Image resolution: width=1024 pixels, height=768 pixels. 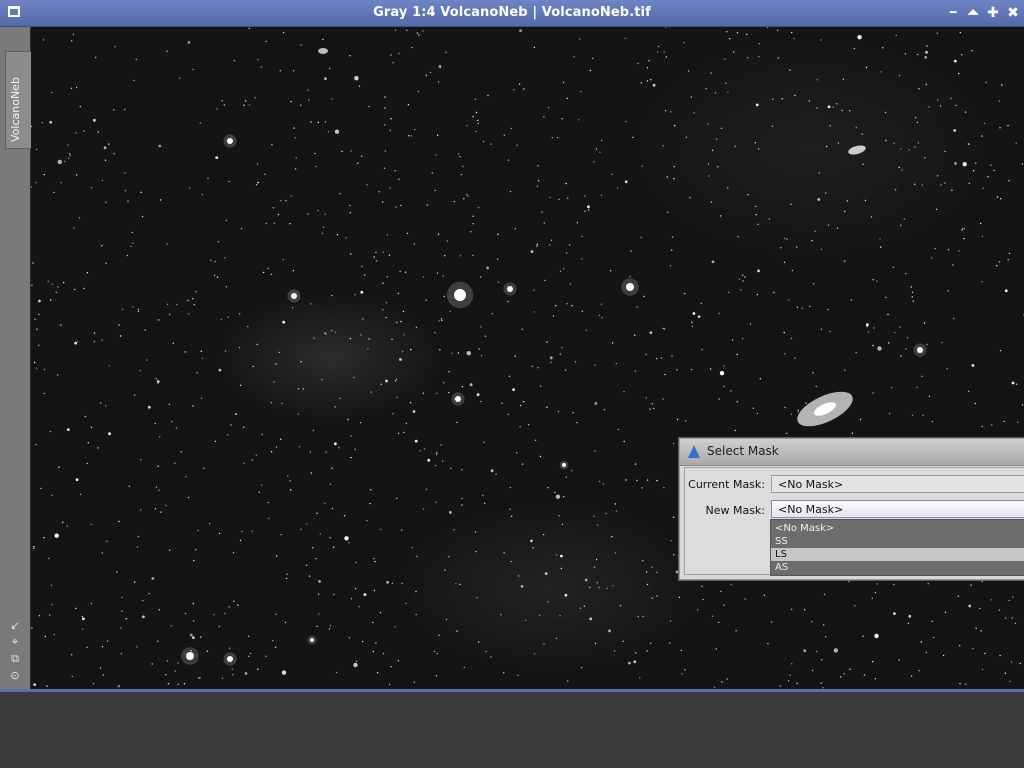 What do you see at coordinates (15, 626) in the screenshot?
I see `arrow-icon: ↙` at bounding box center [15, 626].